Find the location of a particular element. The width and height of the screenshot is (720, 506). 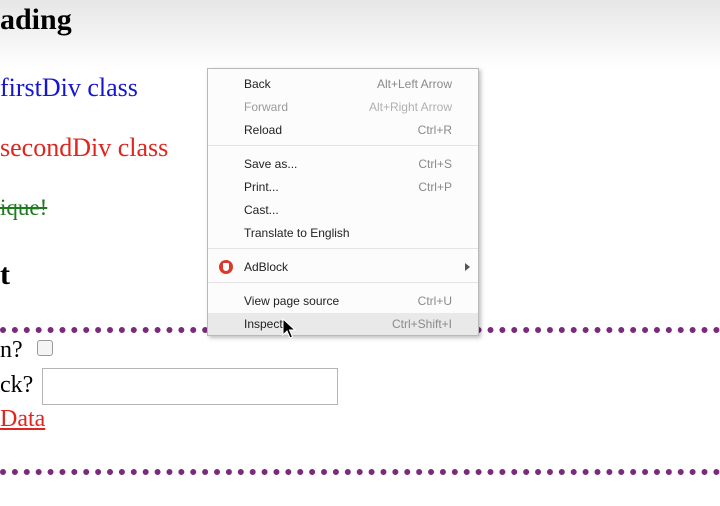

submenu-arrow-icon is located at coordinates (467, 267).